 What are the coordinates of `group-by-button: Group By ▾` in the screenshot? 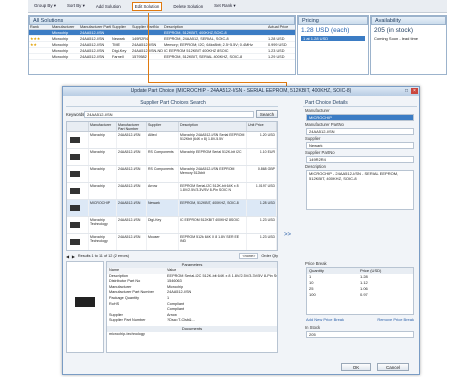 It's located at (45, 6).